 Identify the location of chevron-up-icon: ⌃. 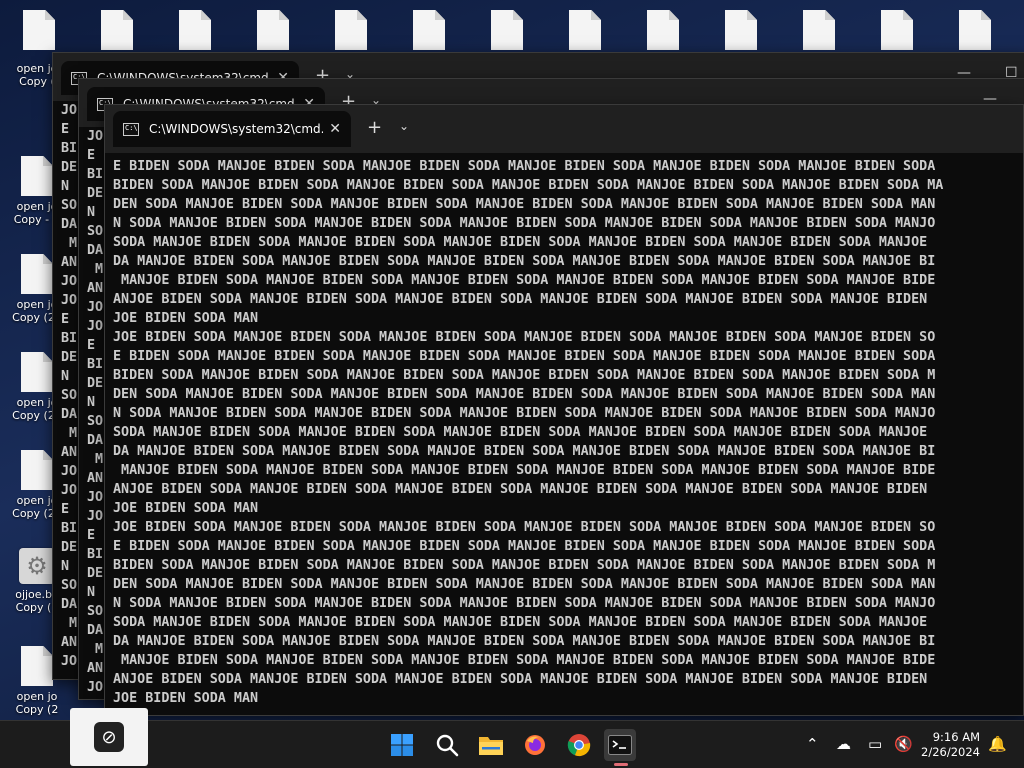
(812, 744).